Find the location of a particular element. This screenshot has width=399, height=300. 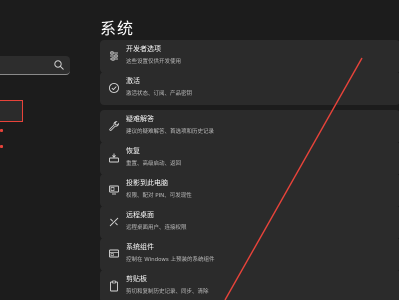

setting-remote-desktop: 远程桌面 远程桌面用户、连接权限 is located at coordinates (249, 222).